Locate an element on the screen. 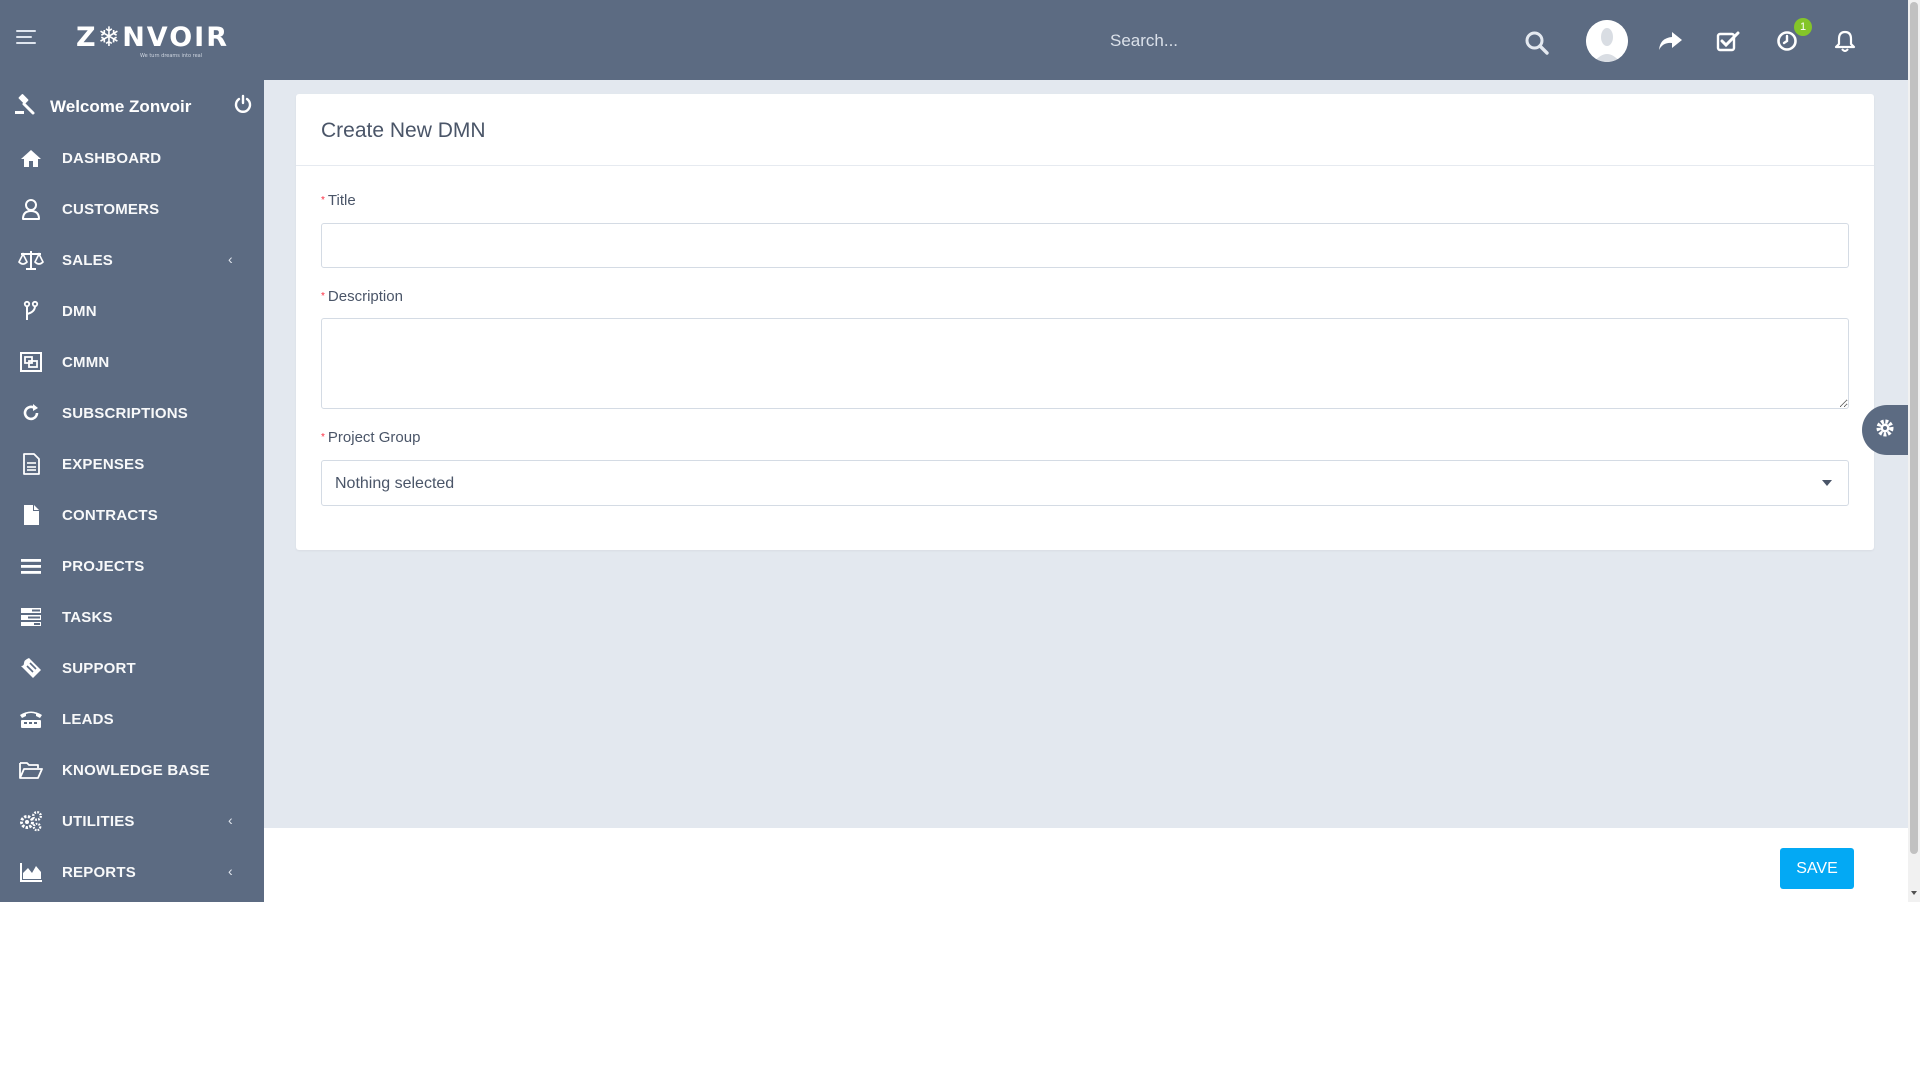  sidebar-item-label: SALES is located at coordinates (88, 260).